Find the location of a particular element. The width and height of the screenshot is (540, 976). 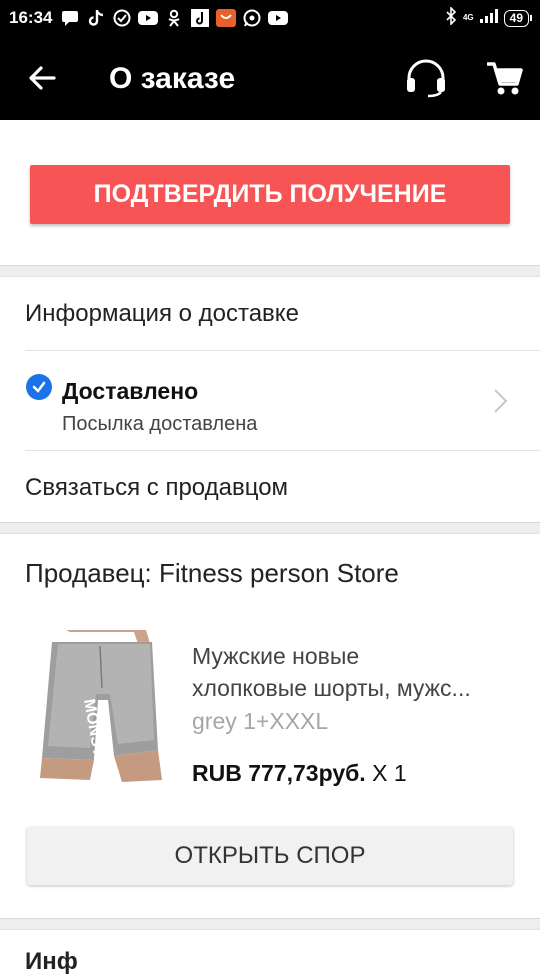

status-time: 16:34 is located at coordinates (31, 17).